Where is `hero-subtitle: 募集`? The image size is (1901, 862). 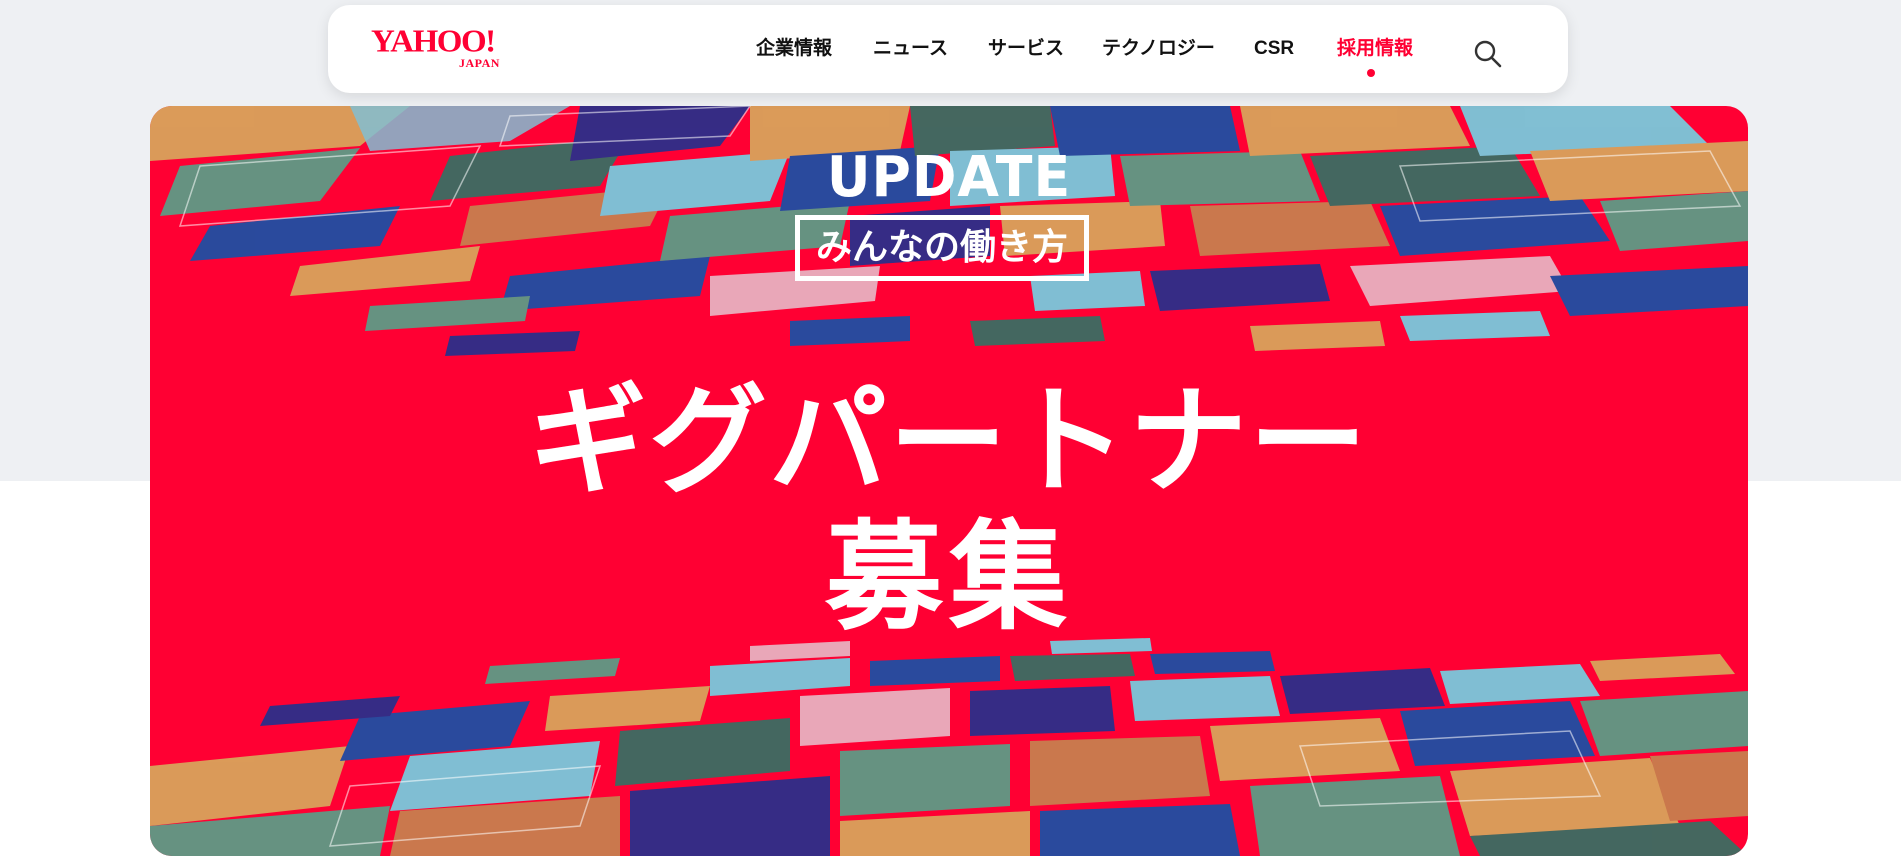 hero-subtitle: 募集 is located at coordinates (948, 577).